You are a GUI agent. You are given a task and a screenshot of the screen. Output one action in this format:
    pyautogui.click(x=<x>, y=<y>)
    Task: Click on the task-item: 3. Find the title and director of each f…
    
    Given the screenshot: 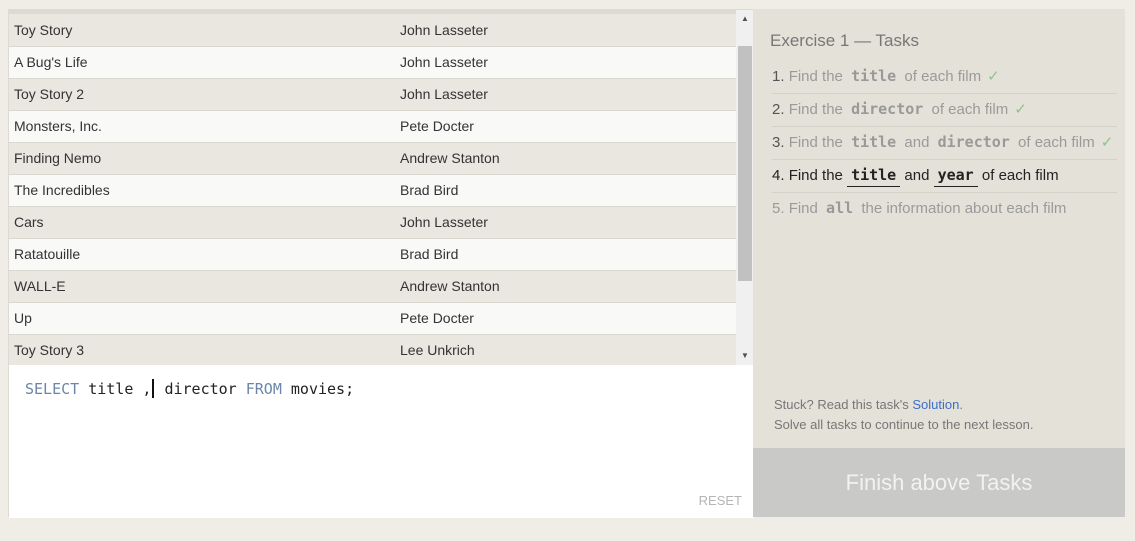 What is the action you would take?
    pyautogui.click(x=944, y=143)
    